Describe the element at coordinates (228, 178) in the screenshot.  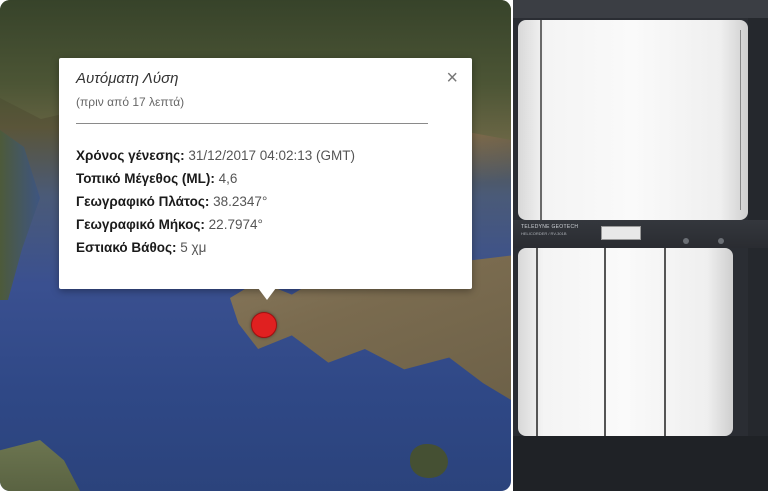
I see `info-value: 4,6` at that location.